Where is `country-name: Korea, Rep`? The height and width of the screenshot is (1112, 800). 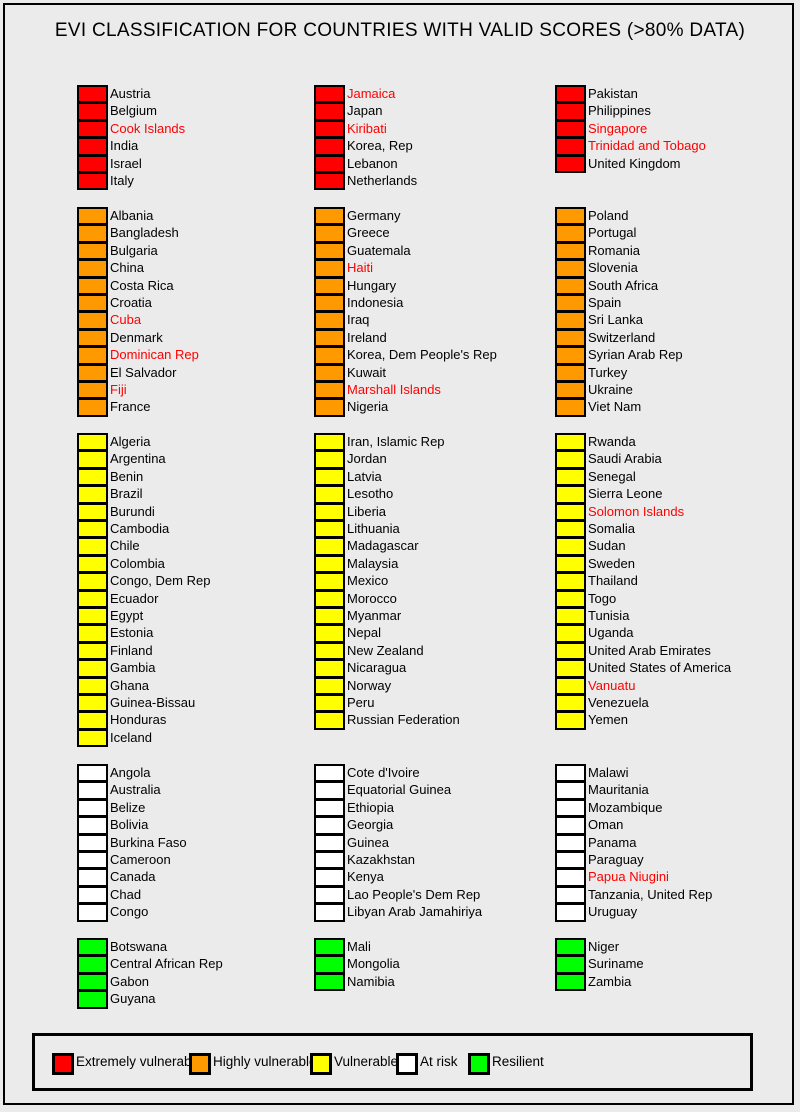 country-name: Korea, Rep is located at coordinates (380, 146).